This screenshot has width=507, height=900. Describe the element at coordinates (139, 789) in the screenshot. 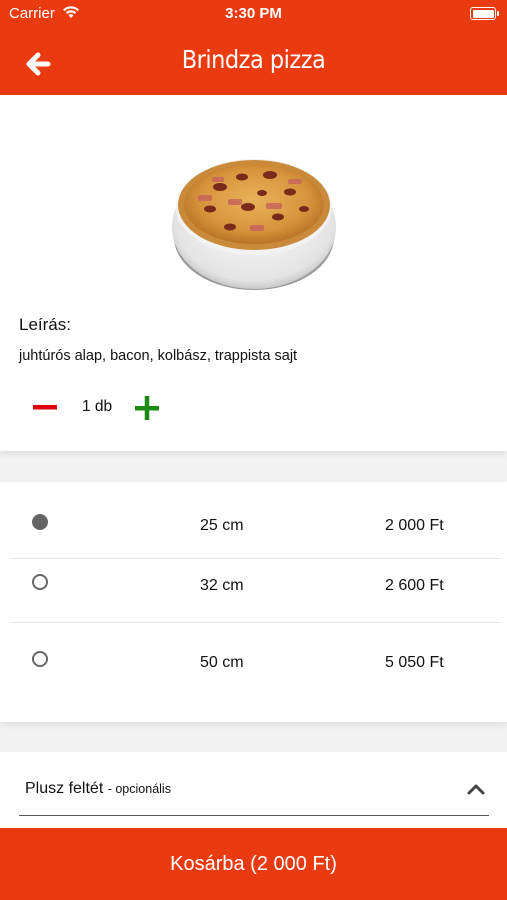

I see `extras-optional-label: - opcionális` at that location.